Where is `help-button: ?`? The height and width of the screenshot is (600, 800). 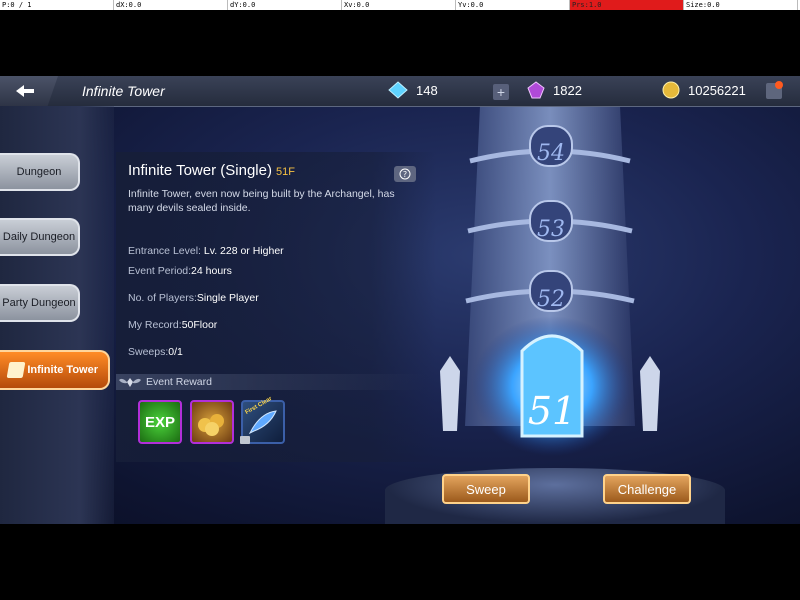 help-button: ? is located at coordinates (405, 174).